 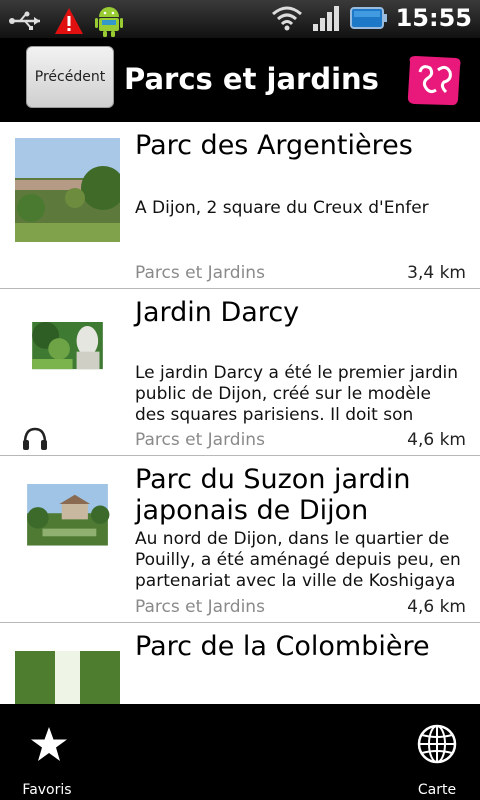 I want to click on item-title: Parc du Suzon jardin japonais de Dijon, so click(x=273, y=495).